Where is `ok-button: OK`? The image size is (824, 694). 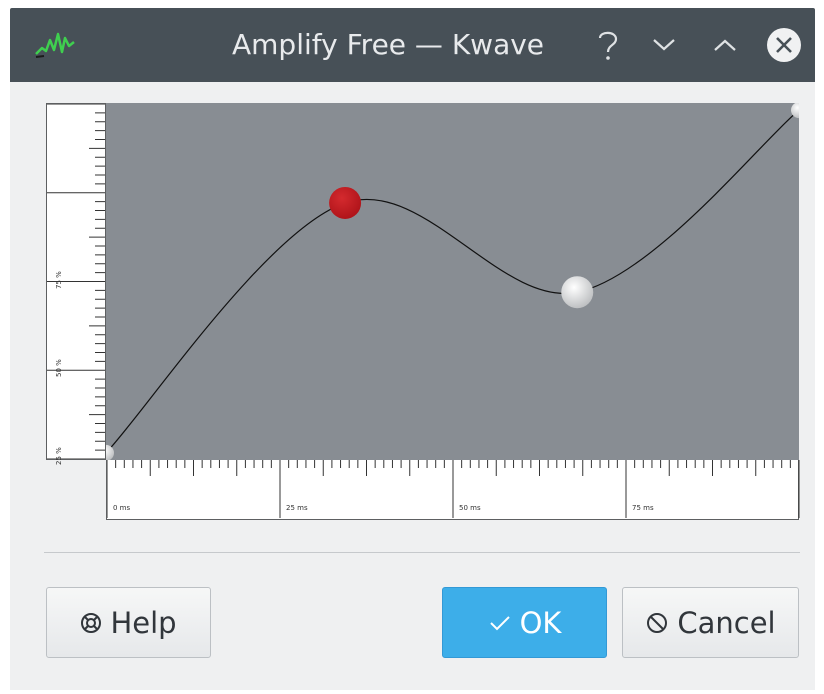
ok-button: OK is located at coordinates (524, 622).